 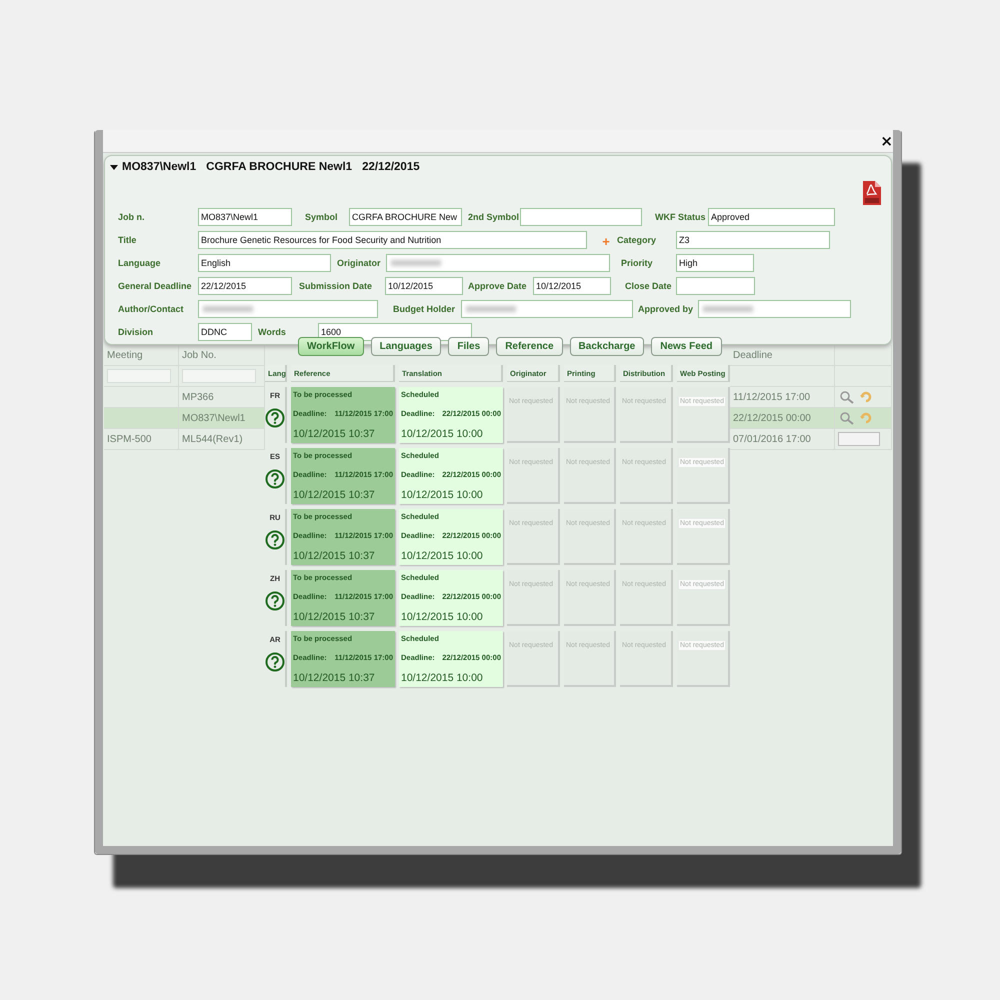 I want to click on table-cell: MO837\Newl1, so click(x=214, y=418).